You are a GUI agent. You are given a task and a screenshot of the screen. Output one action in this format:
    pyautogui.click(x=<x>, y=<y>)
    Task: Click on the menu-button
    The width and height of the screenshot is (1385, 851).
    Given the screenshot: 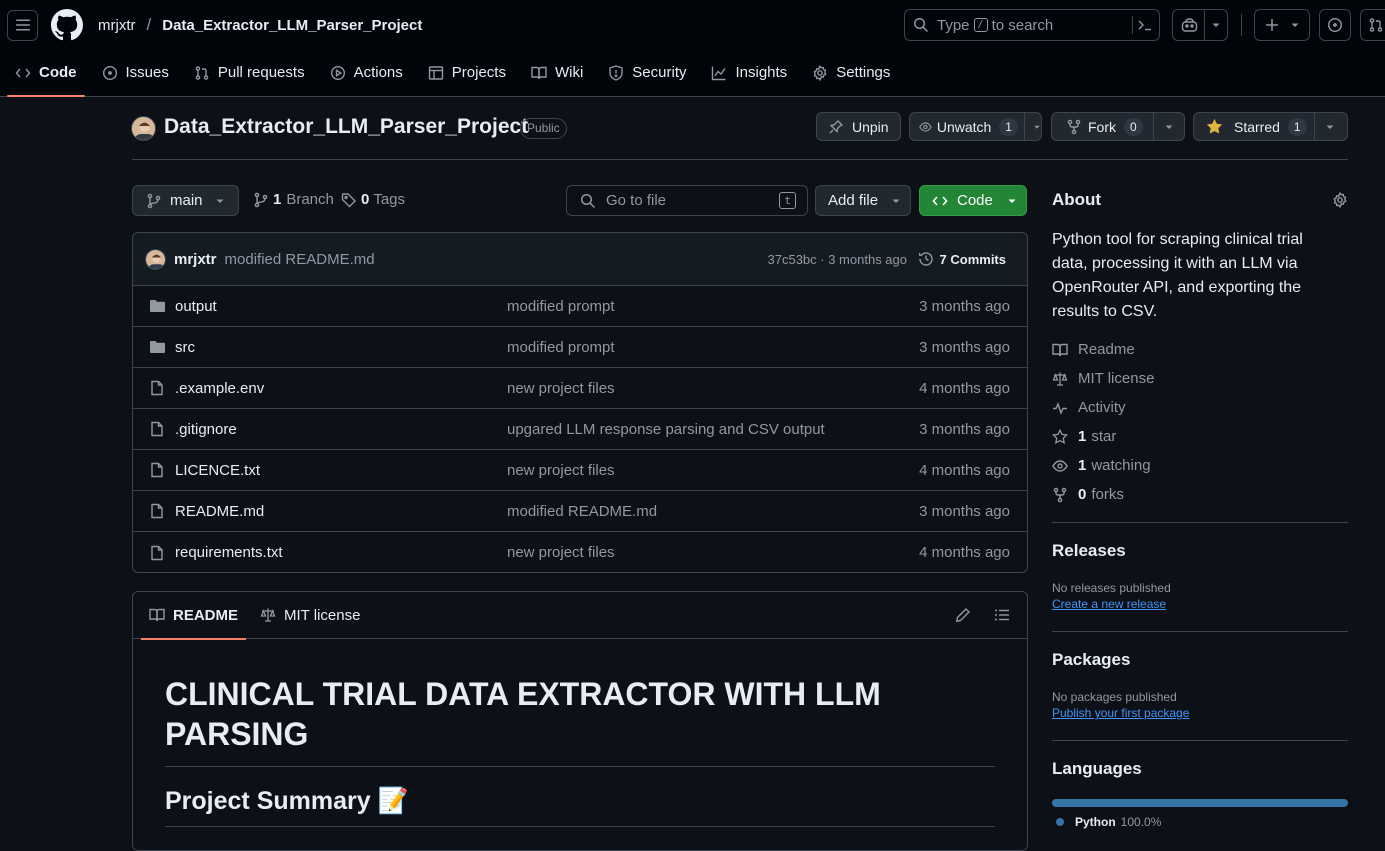 What is the action you would take?
    pyautogui.click(x=22, y=25)
    